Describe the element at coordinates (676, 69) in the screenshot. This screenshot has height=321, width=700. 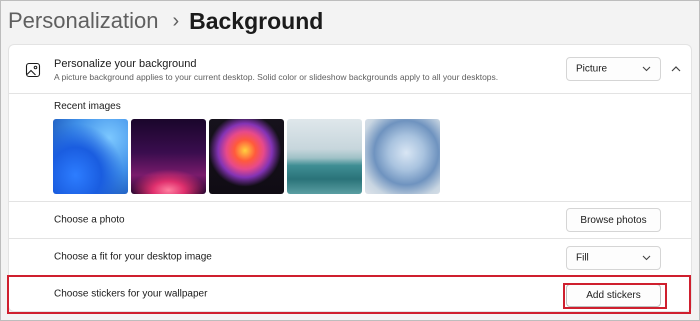
I see `chevron-up-icon` at that location.